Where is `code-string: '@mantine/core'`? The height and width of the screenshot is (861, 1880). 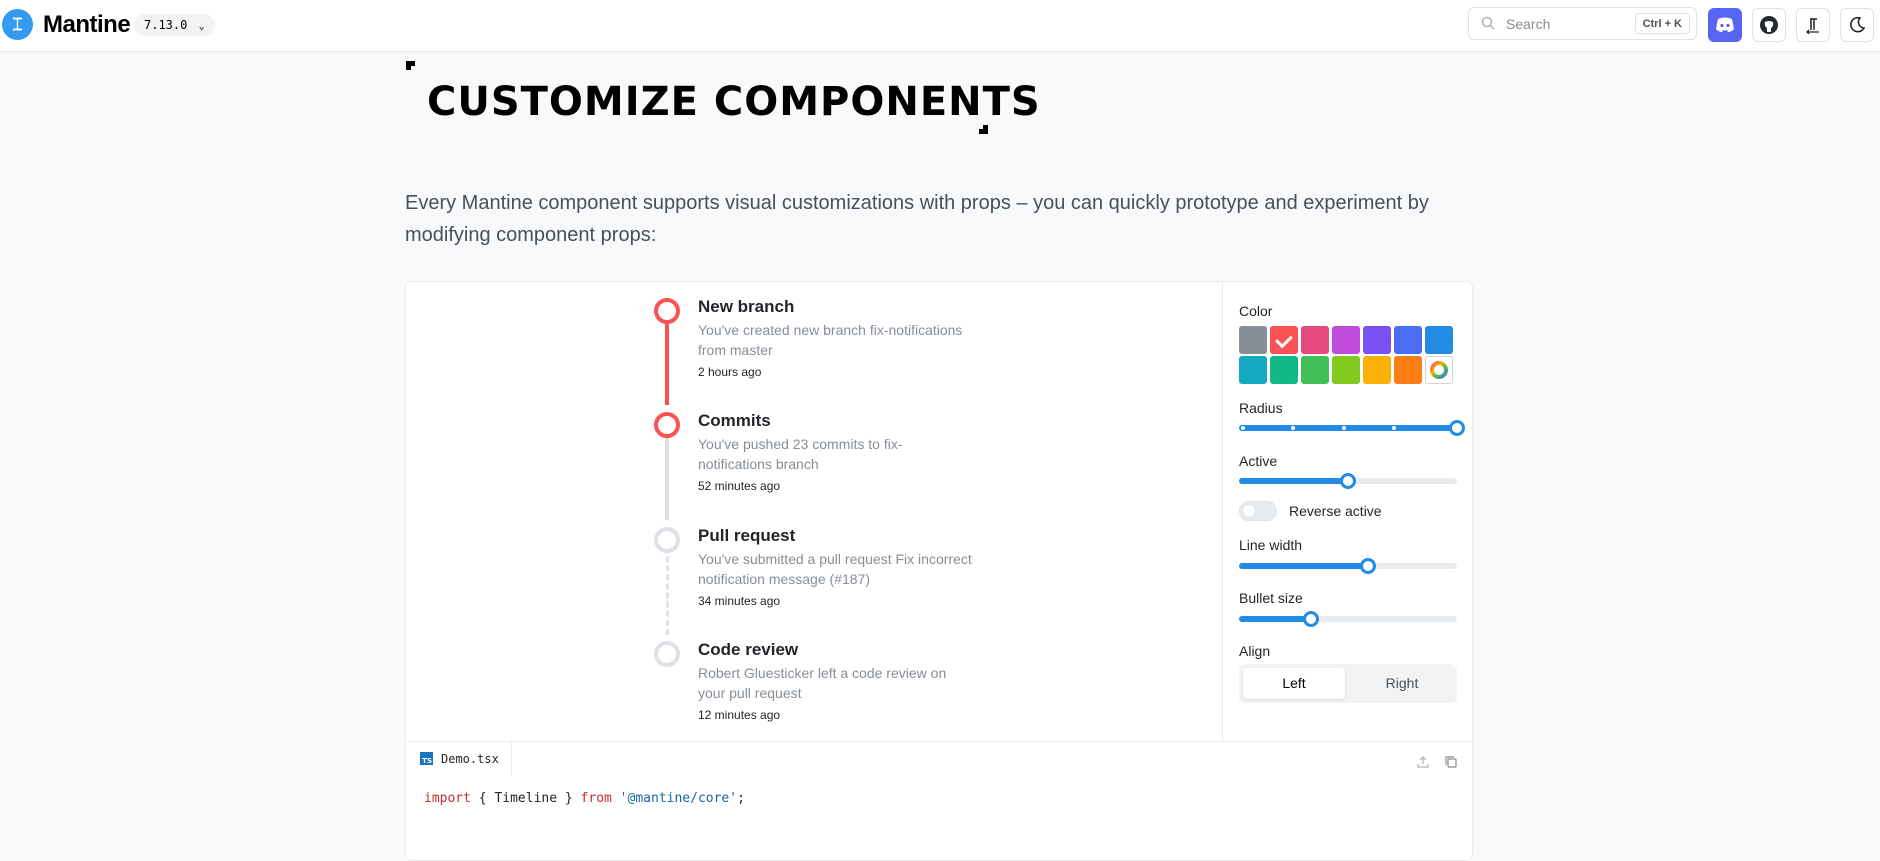 code-string: '@mantine/core' is located at coordinates (674, 798).